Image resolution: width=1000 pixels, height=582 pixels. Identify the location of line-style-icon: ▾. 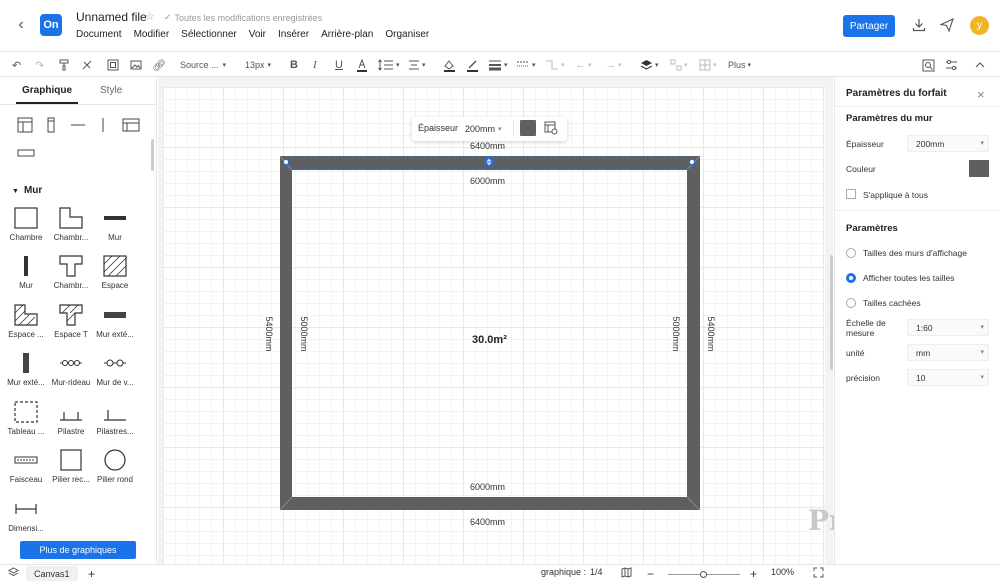
(526, 65).